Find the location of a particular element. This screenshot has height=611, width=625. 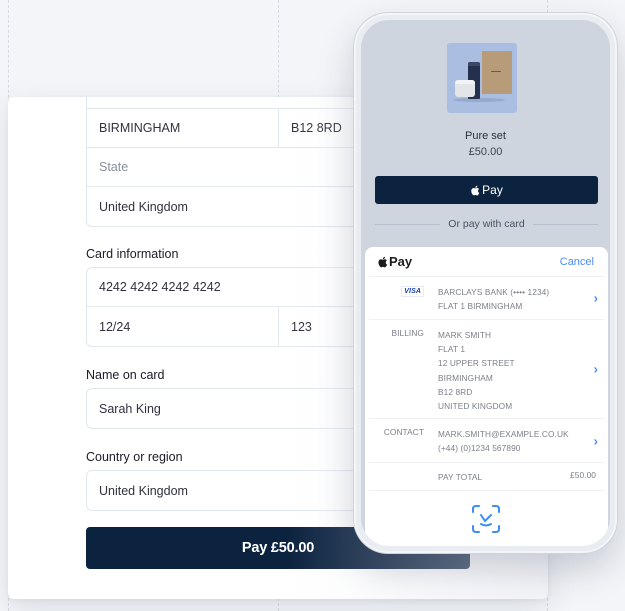

contact-email: MARK.SMITH@EXAMPLE.CO.UK is located at coordinates (503, 434).